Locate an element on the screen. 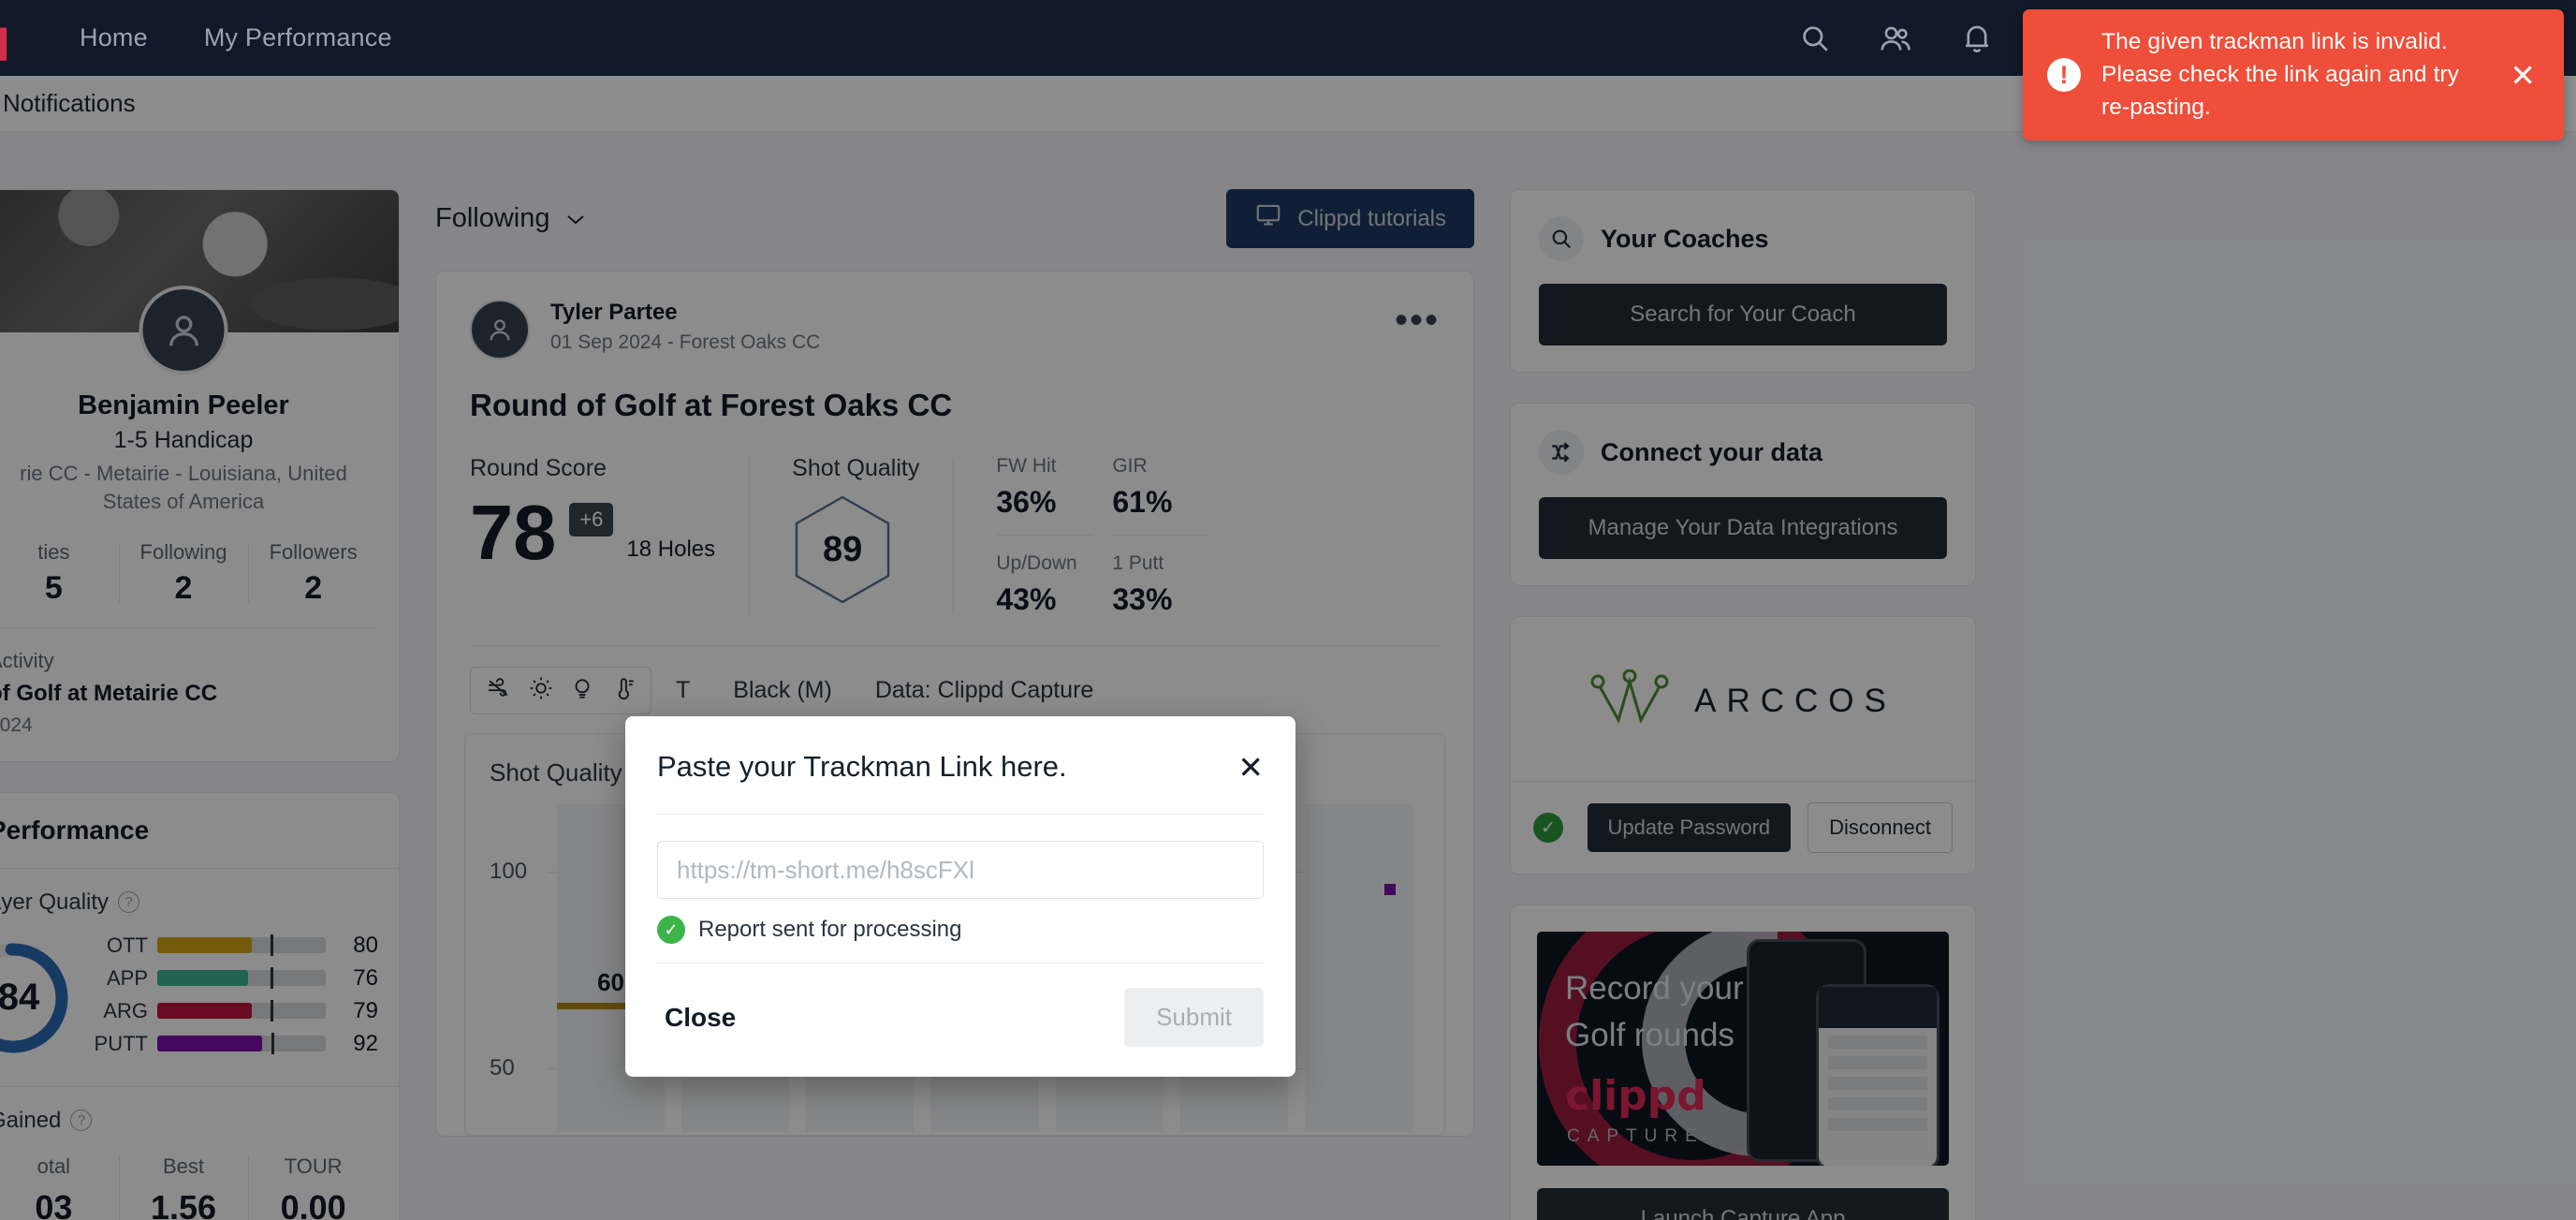 Image resolution: width=2576 pixels, height=1220 pixels. clippd-logo: d is located at coordinates (14, 38).